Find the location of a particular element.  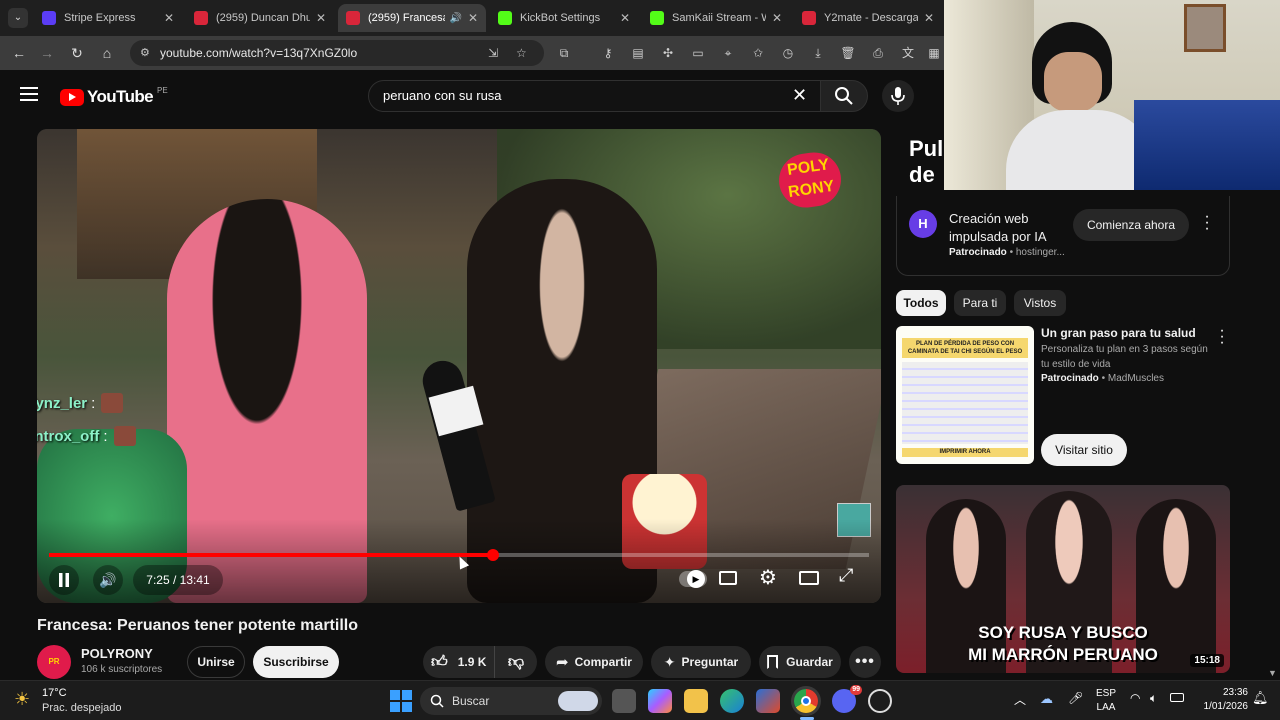

browser-tab: Stripe Express ✕ is located at coordinates (108, 18).